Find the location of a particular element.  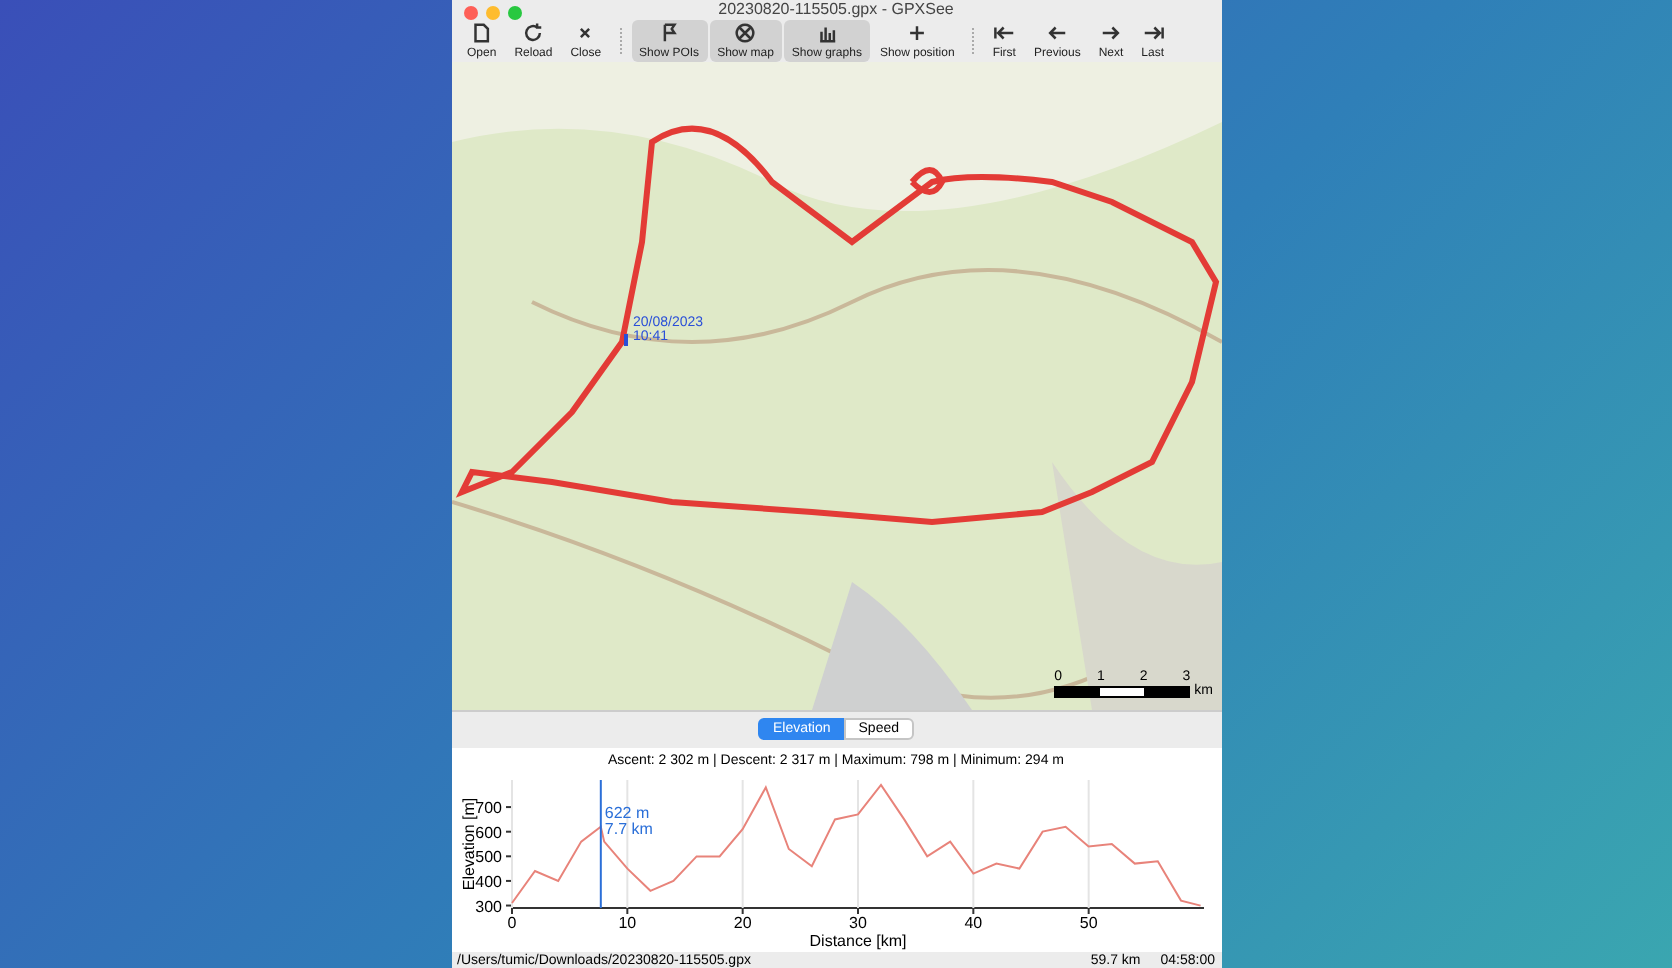

close-window-button is located at coordinates (470, 13).